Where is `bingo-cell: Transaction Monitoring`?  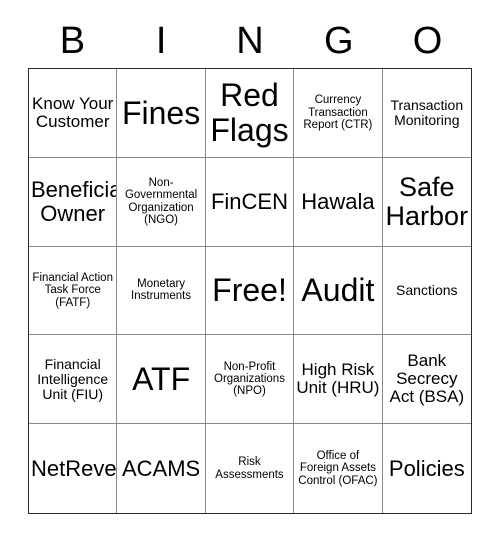 bingo-cell: Transaction Monitoring is located at coordinates (426, 113).